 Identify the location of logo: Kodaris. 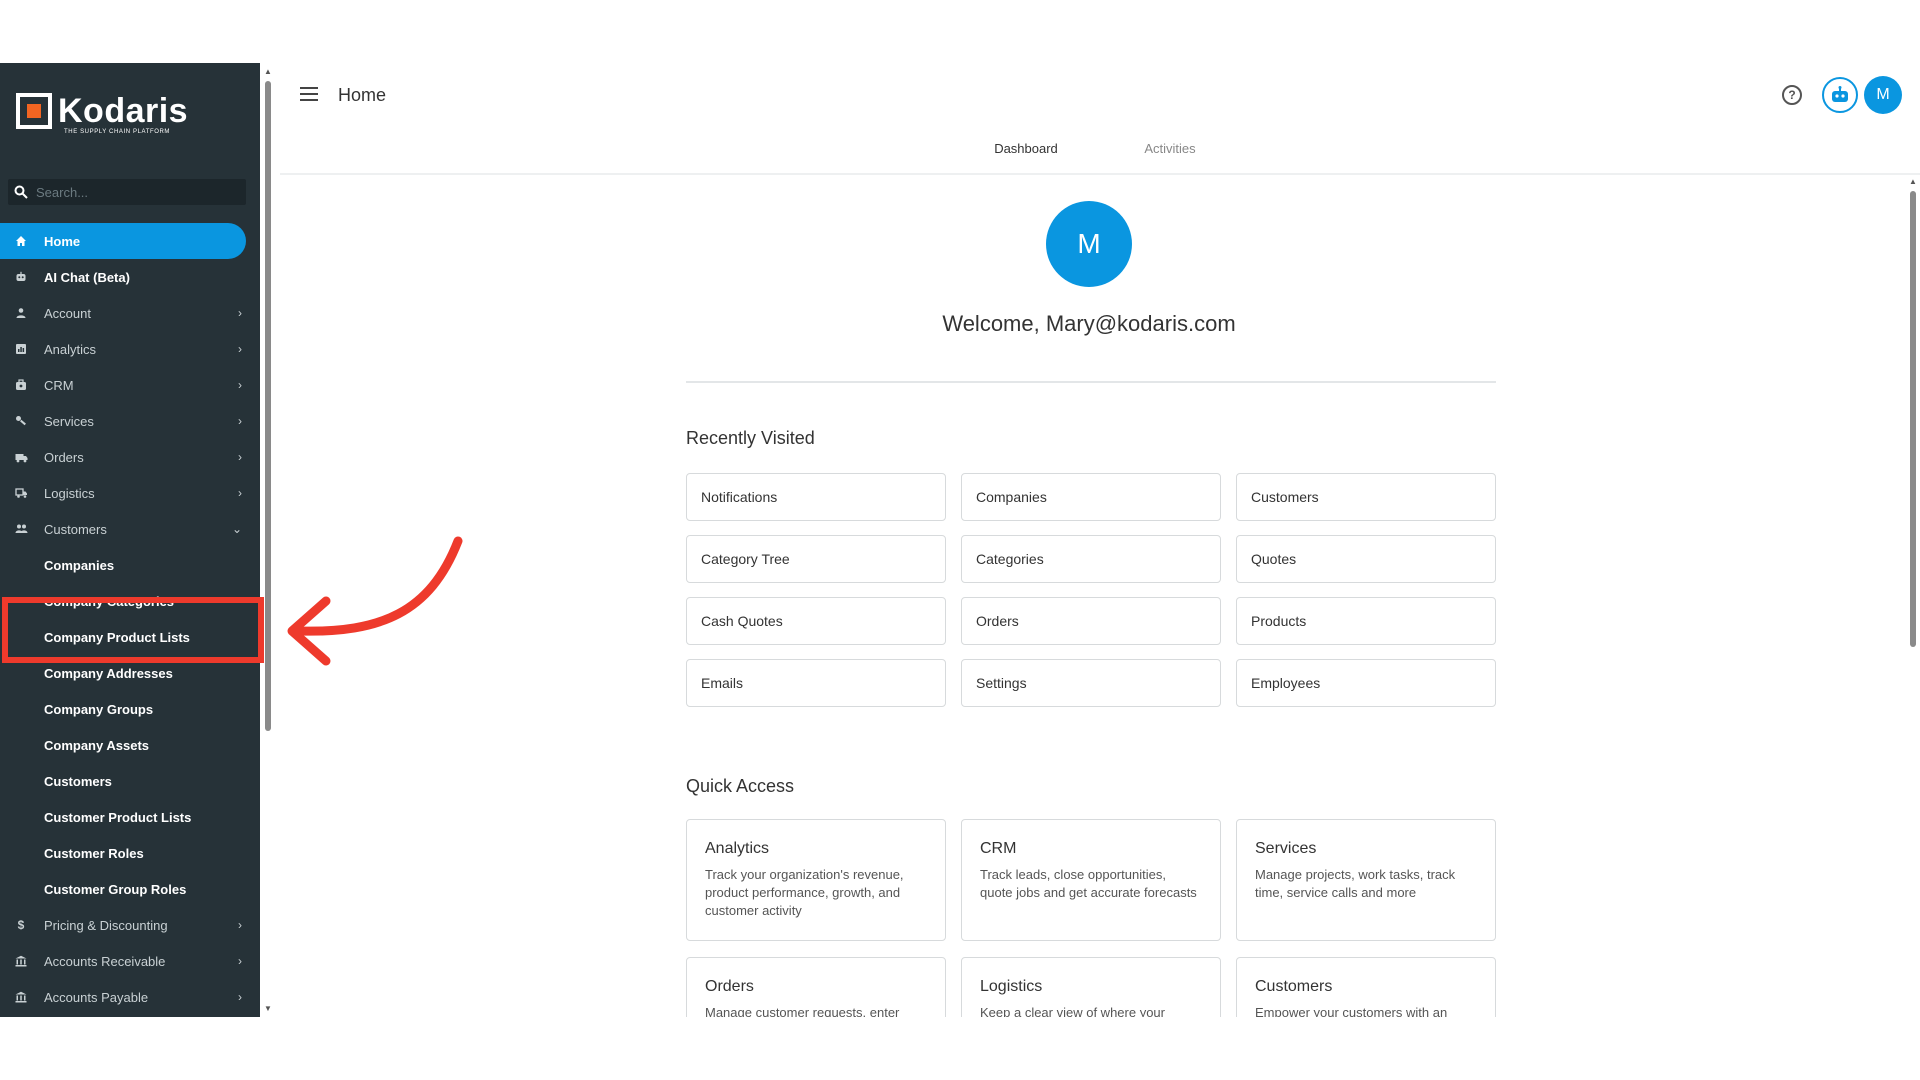
(102, 111).